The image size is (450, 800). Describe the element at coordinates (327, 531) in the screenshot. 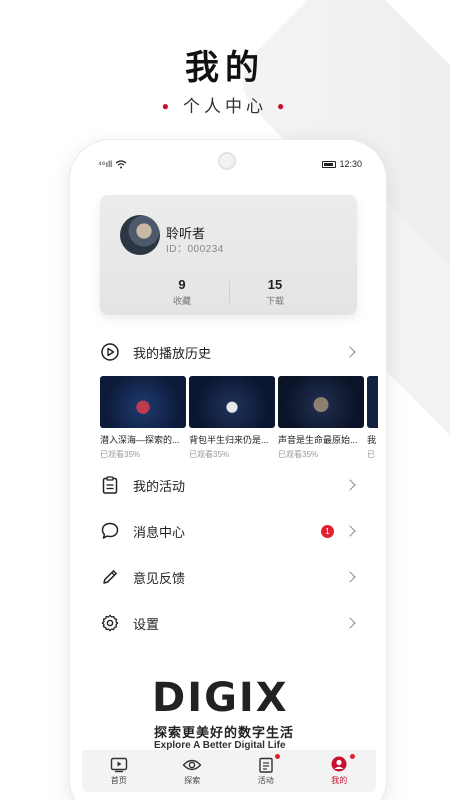

I see `notification-badge: 1` at that location.